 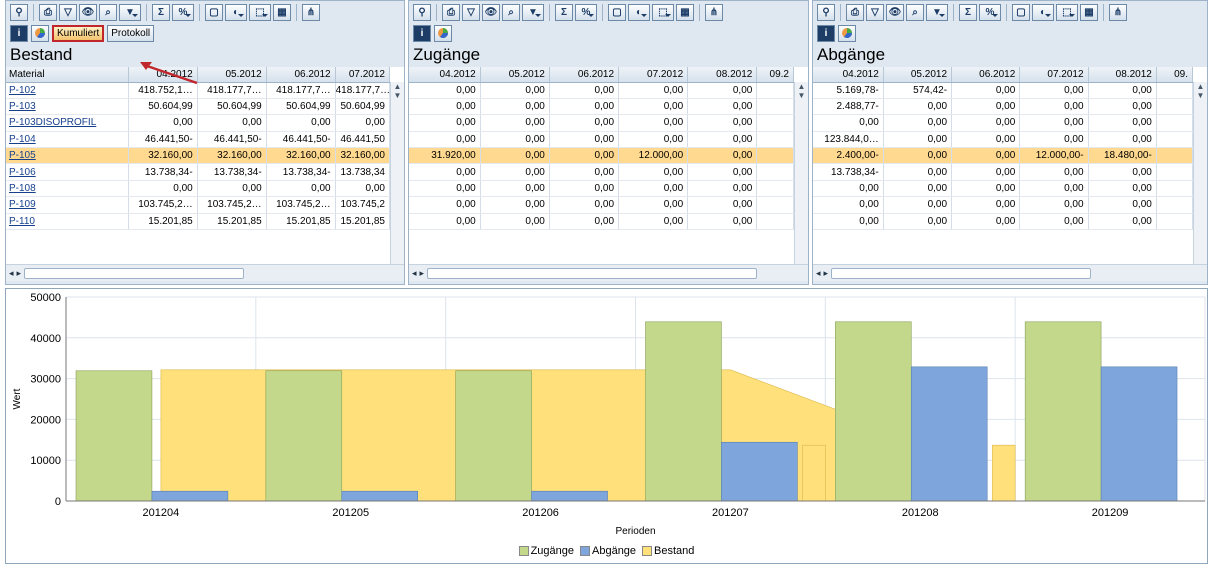 I want to click on table-row: 123.844,0… 0,00 0,00 0,00 0,00, so click(x=1003, y=140).